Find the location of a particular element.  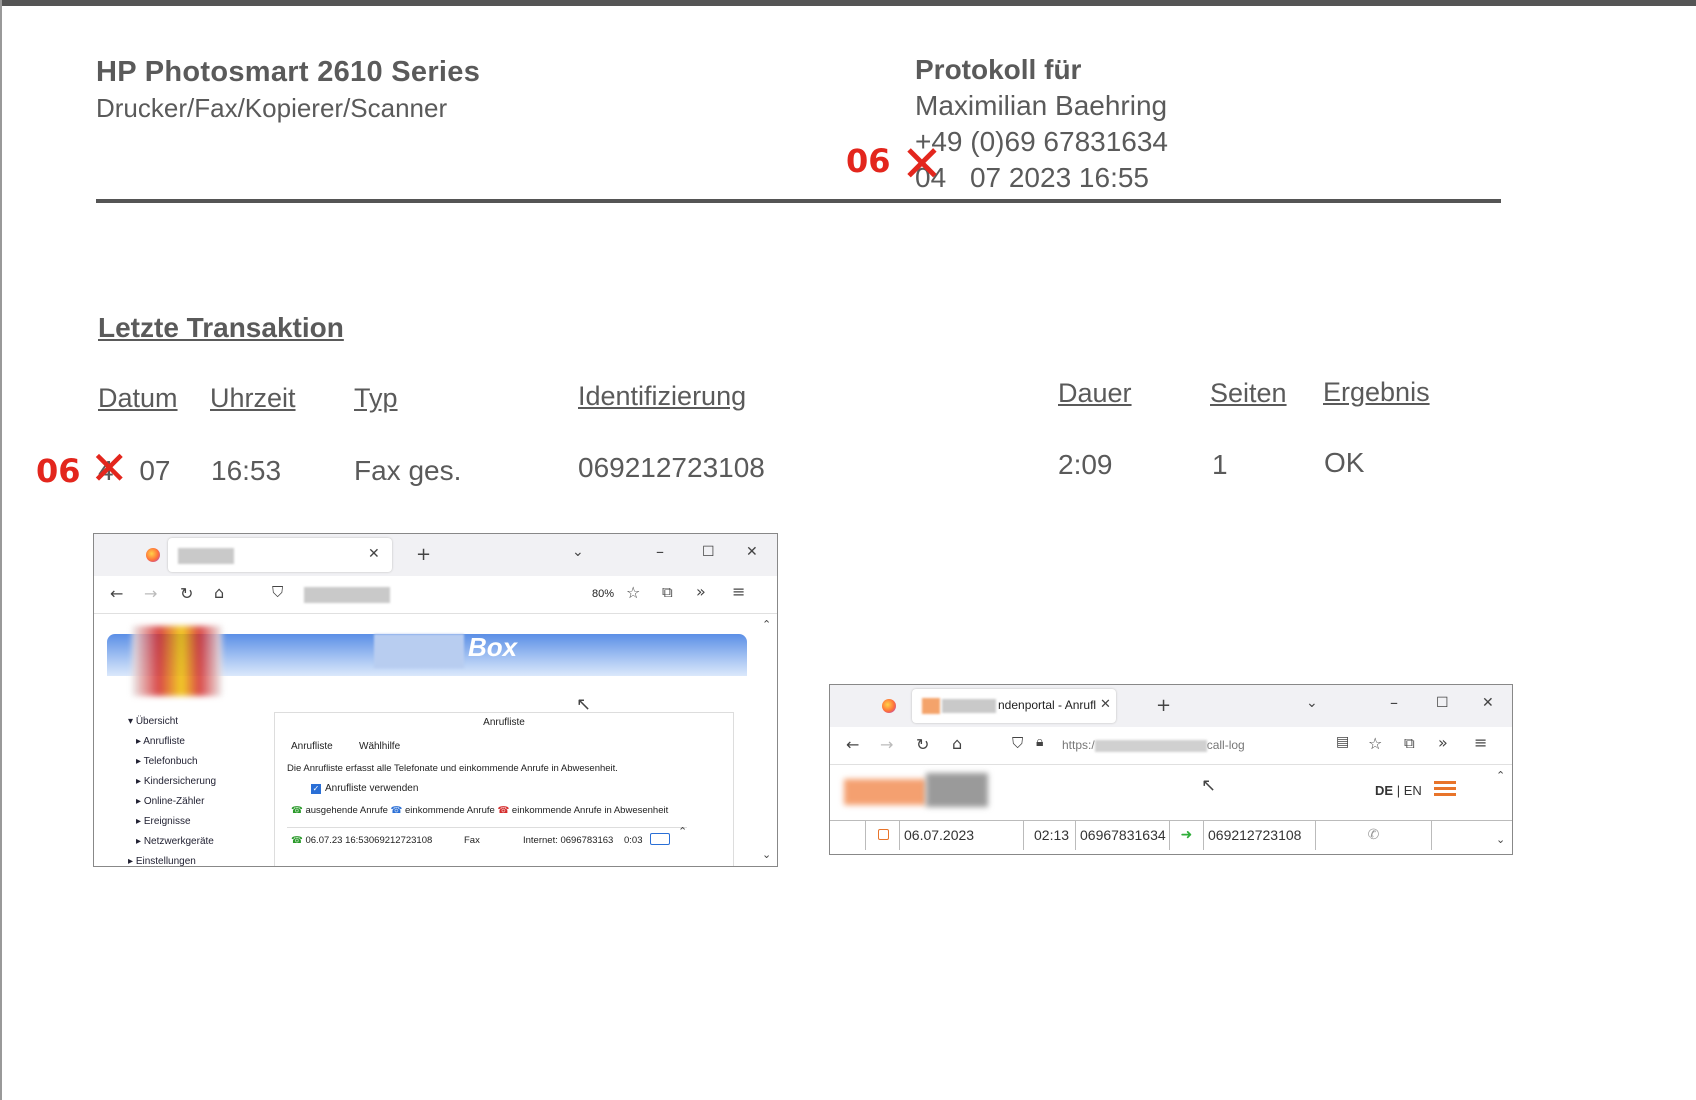

header-dauer: Dauer is located at coordinates (1095, 393).